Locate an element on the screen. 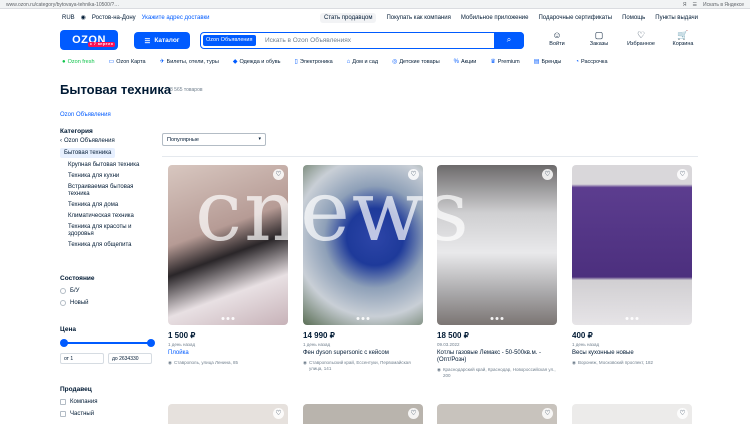 The image size is (750, 424). price-slider is located at coordinates (107, 343).